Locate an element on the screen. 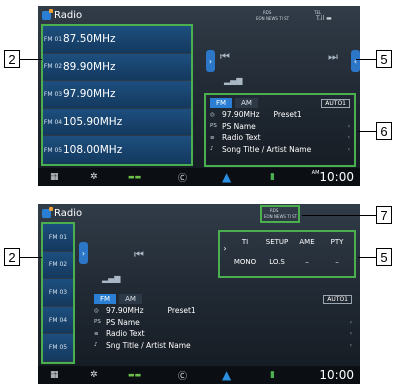  bottom-bar: ▦ ✲ ▬▬ Ⓒ ▲ ▮ is located at coordinates (199, 375).